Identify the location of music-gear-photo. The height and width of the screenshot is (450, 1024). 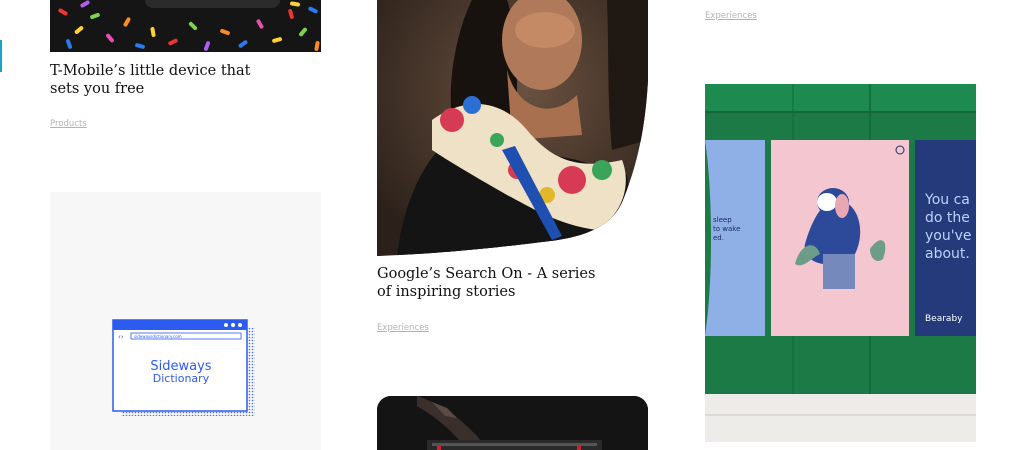
(512, 423).